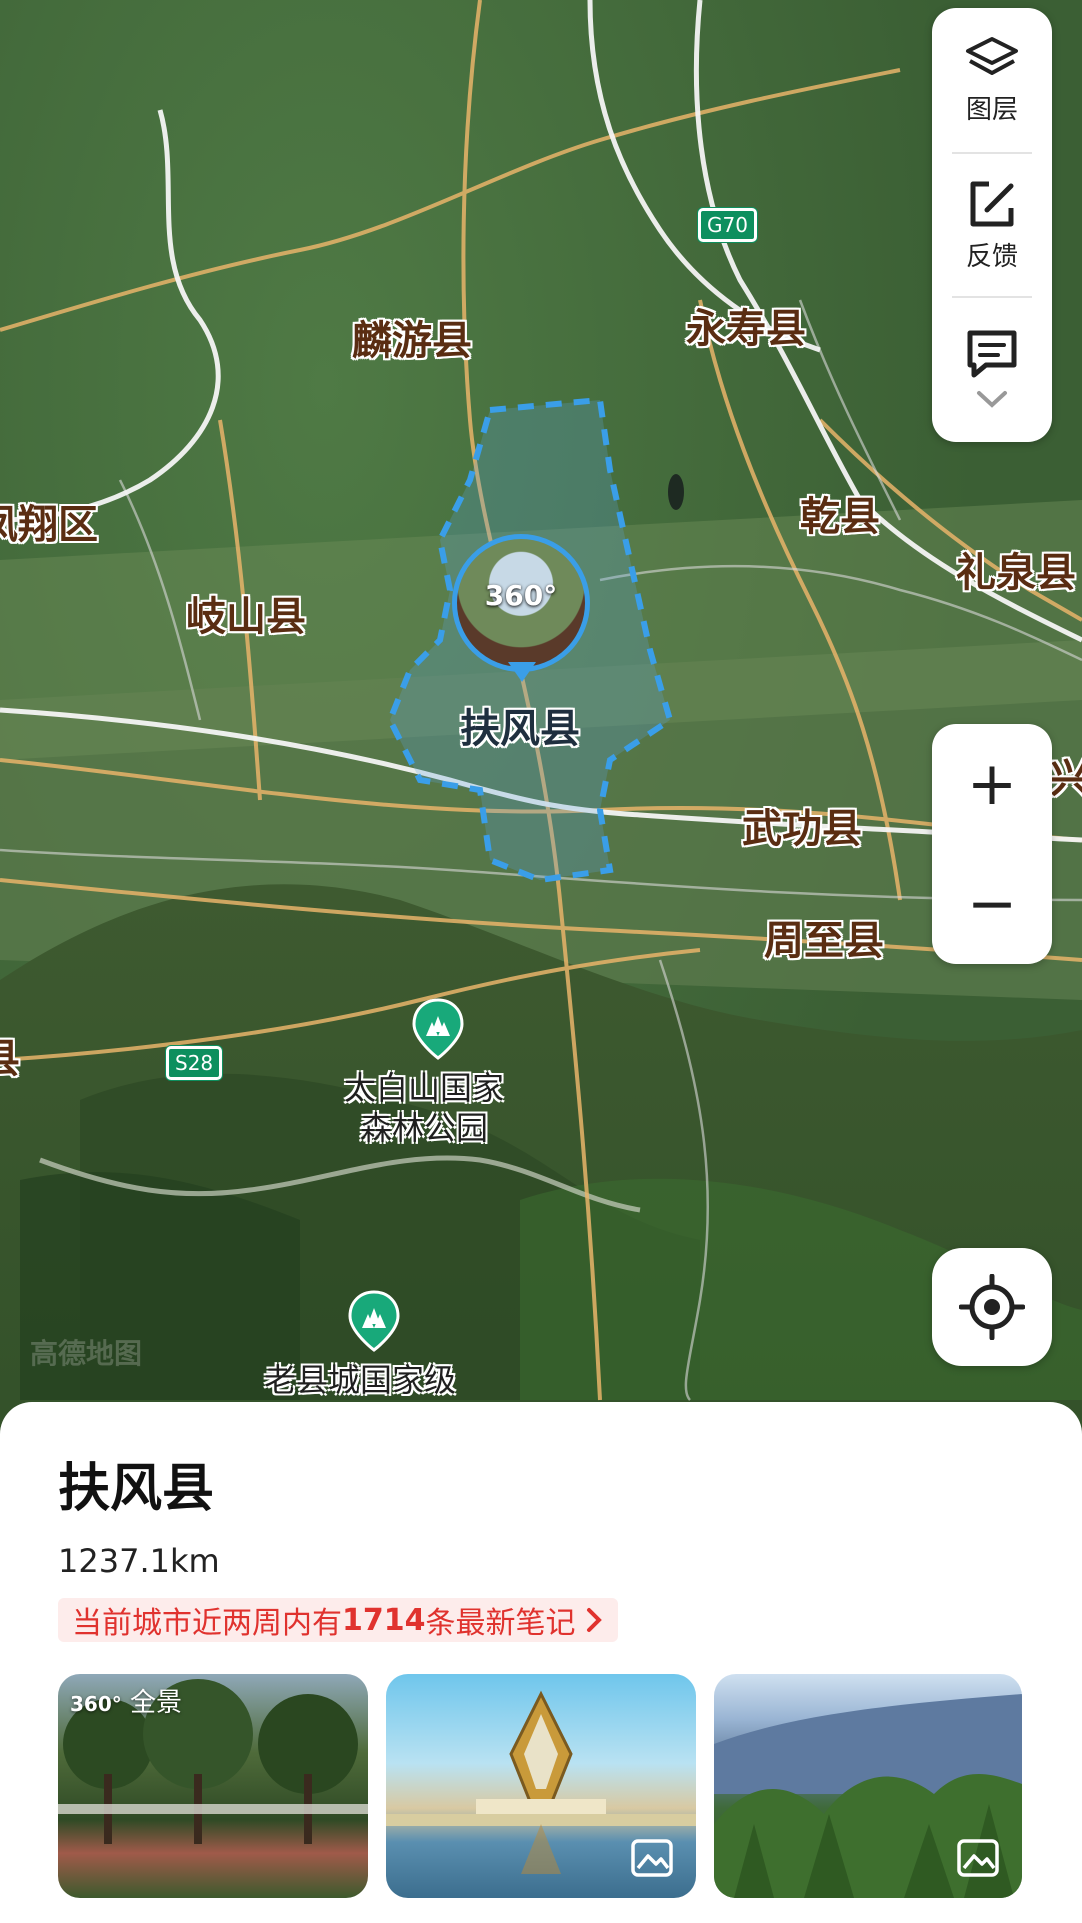 This screenshot has height=1923, width=1082. What do you see at coordinates (802, 825) in the screenshot?
I see `place-label-wugong: 武功县` at bounding box center [802, 825].